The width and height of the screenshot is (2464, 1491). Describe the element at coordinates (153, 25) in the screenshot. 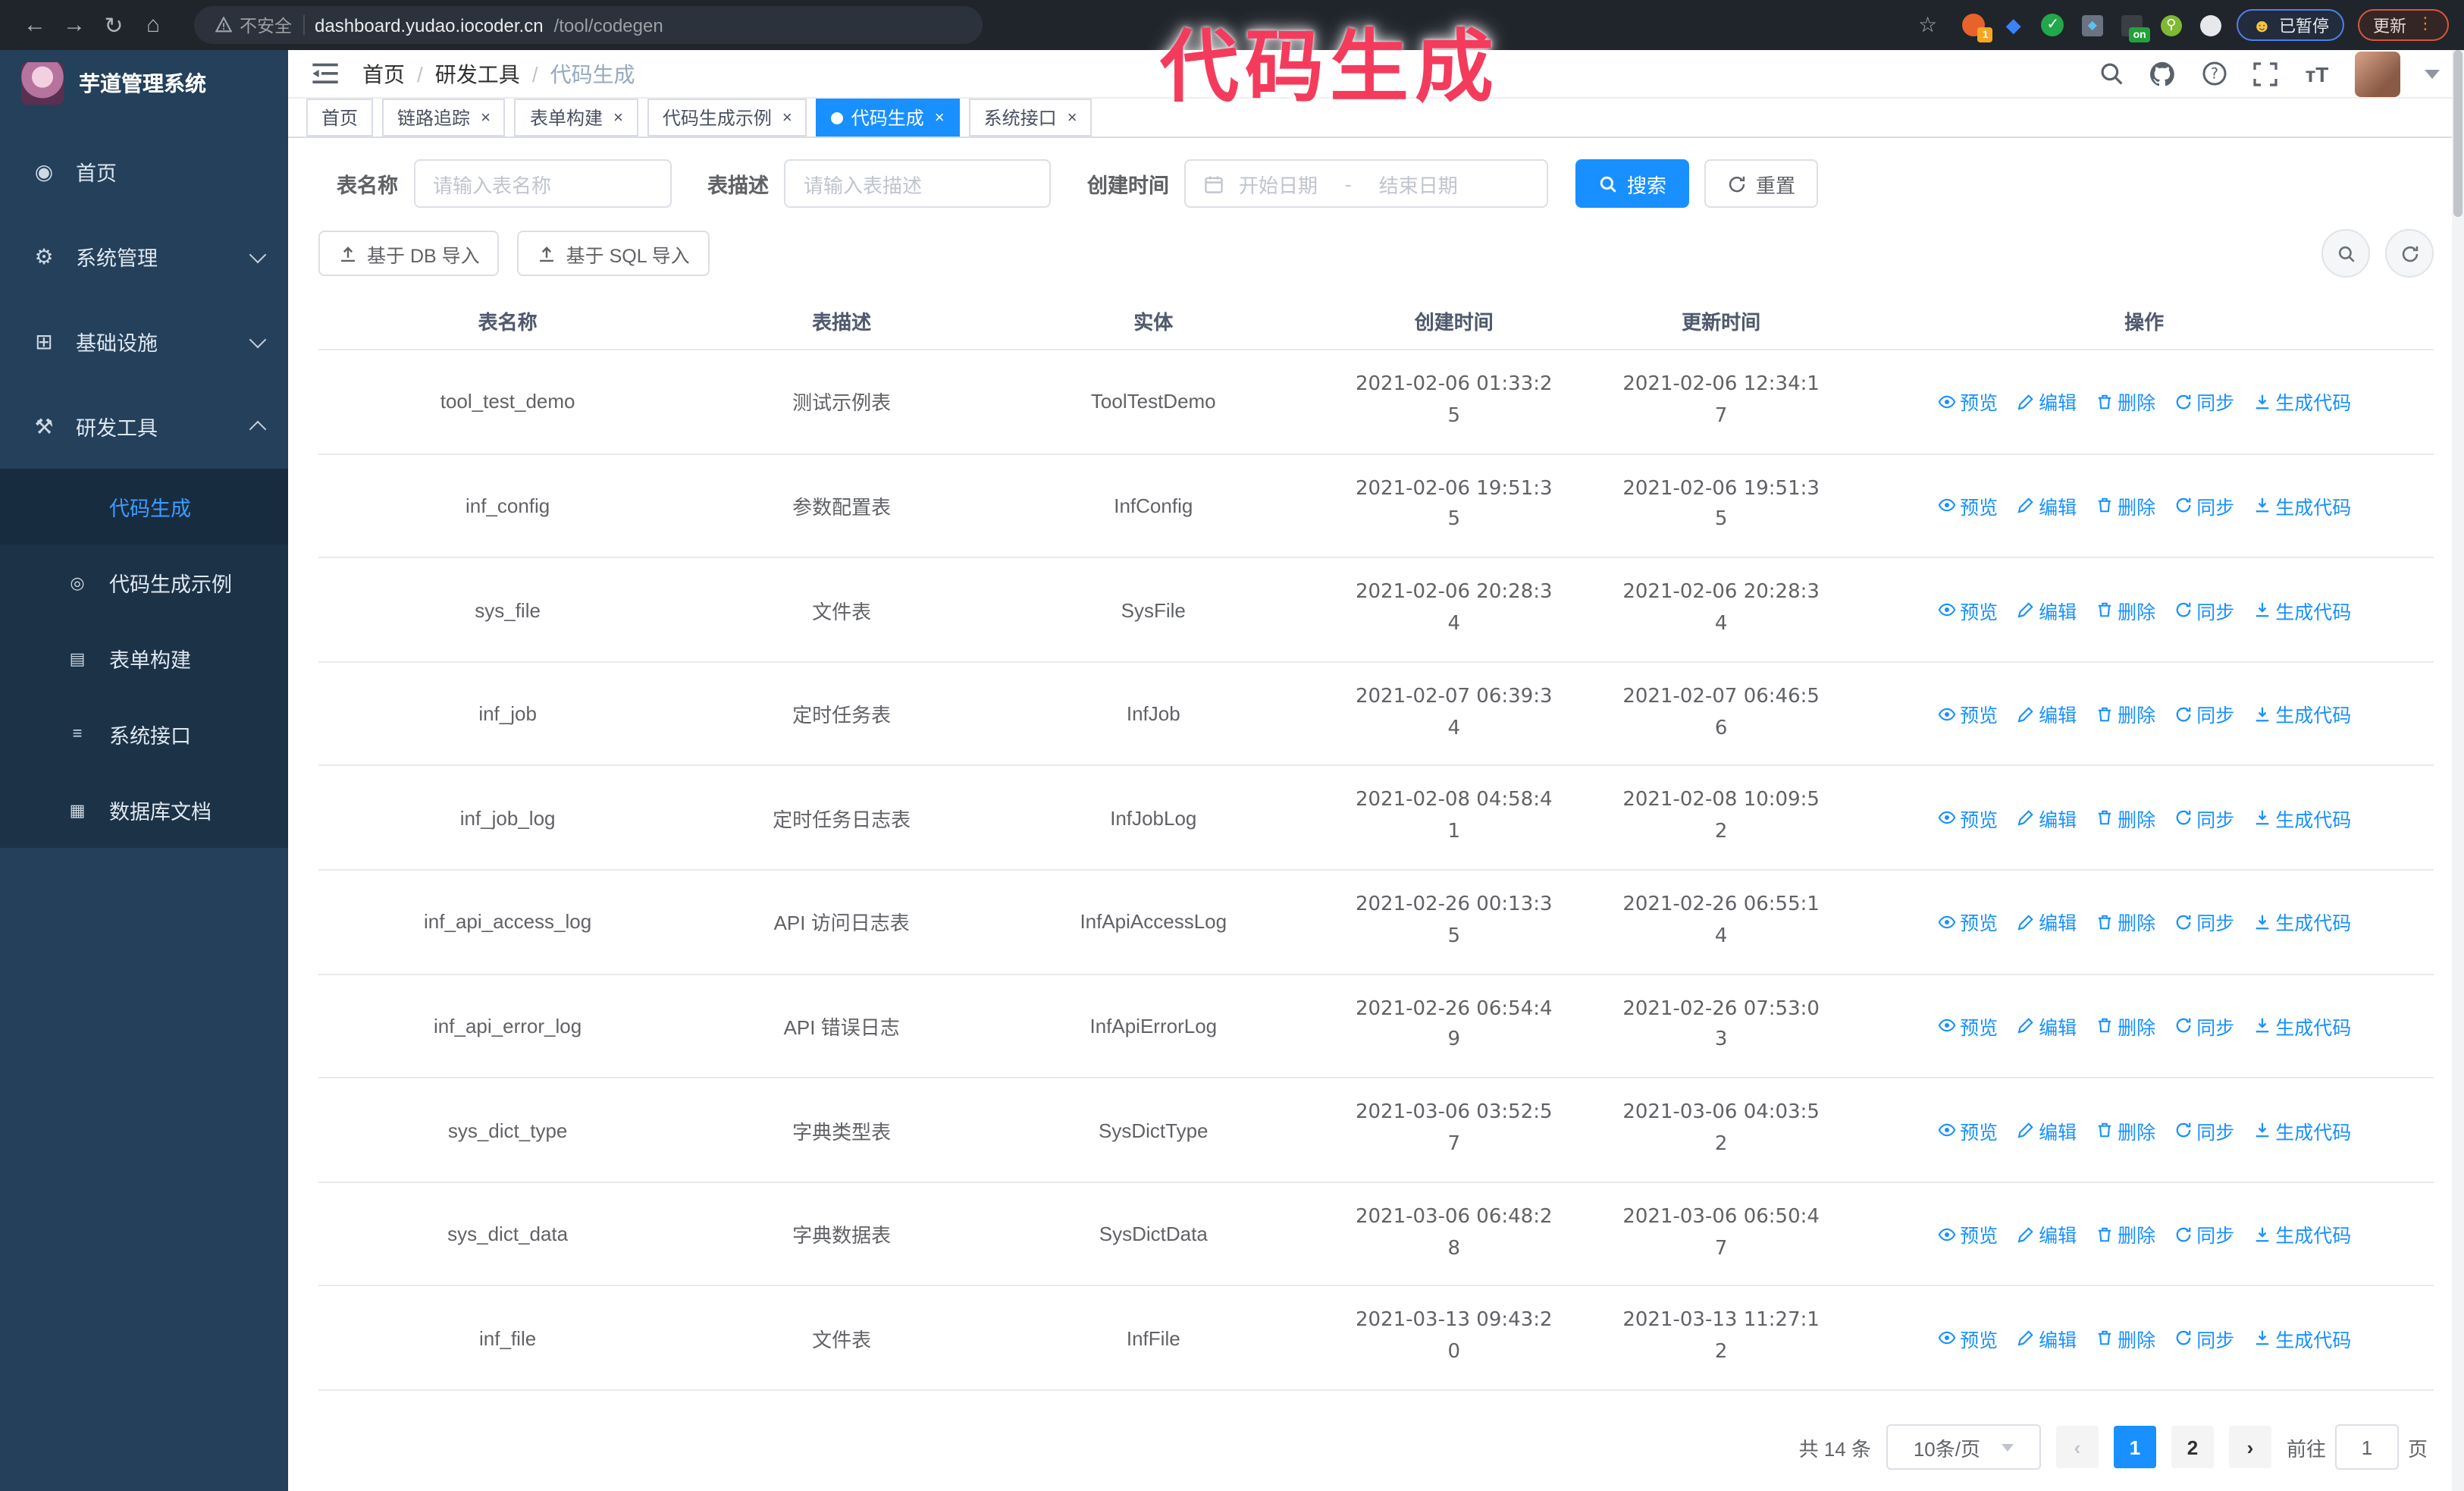

I see `browser-home-button: ⌂` at that location.